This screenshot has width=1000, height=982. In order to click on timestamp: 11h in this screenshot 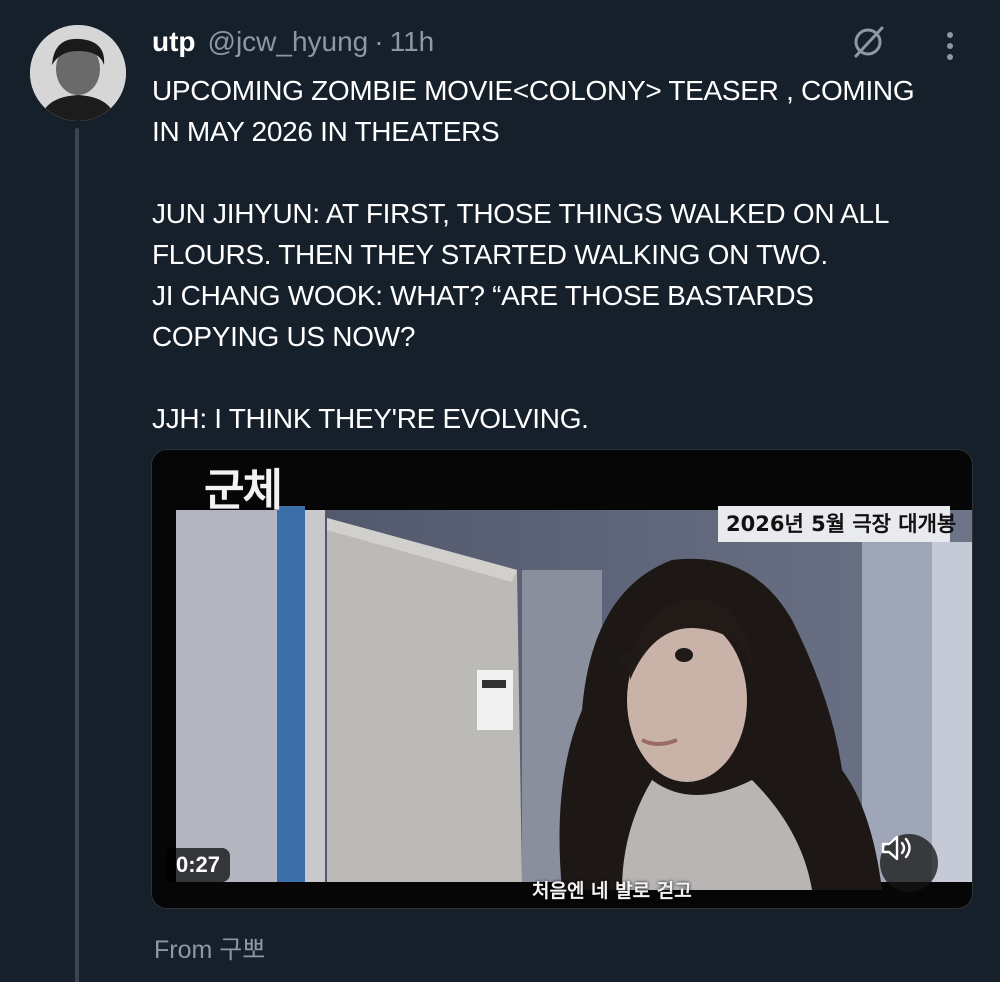, I will do `click(412, 42)`.